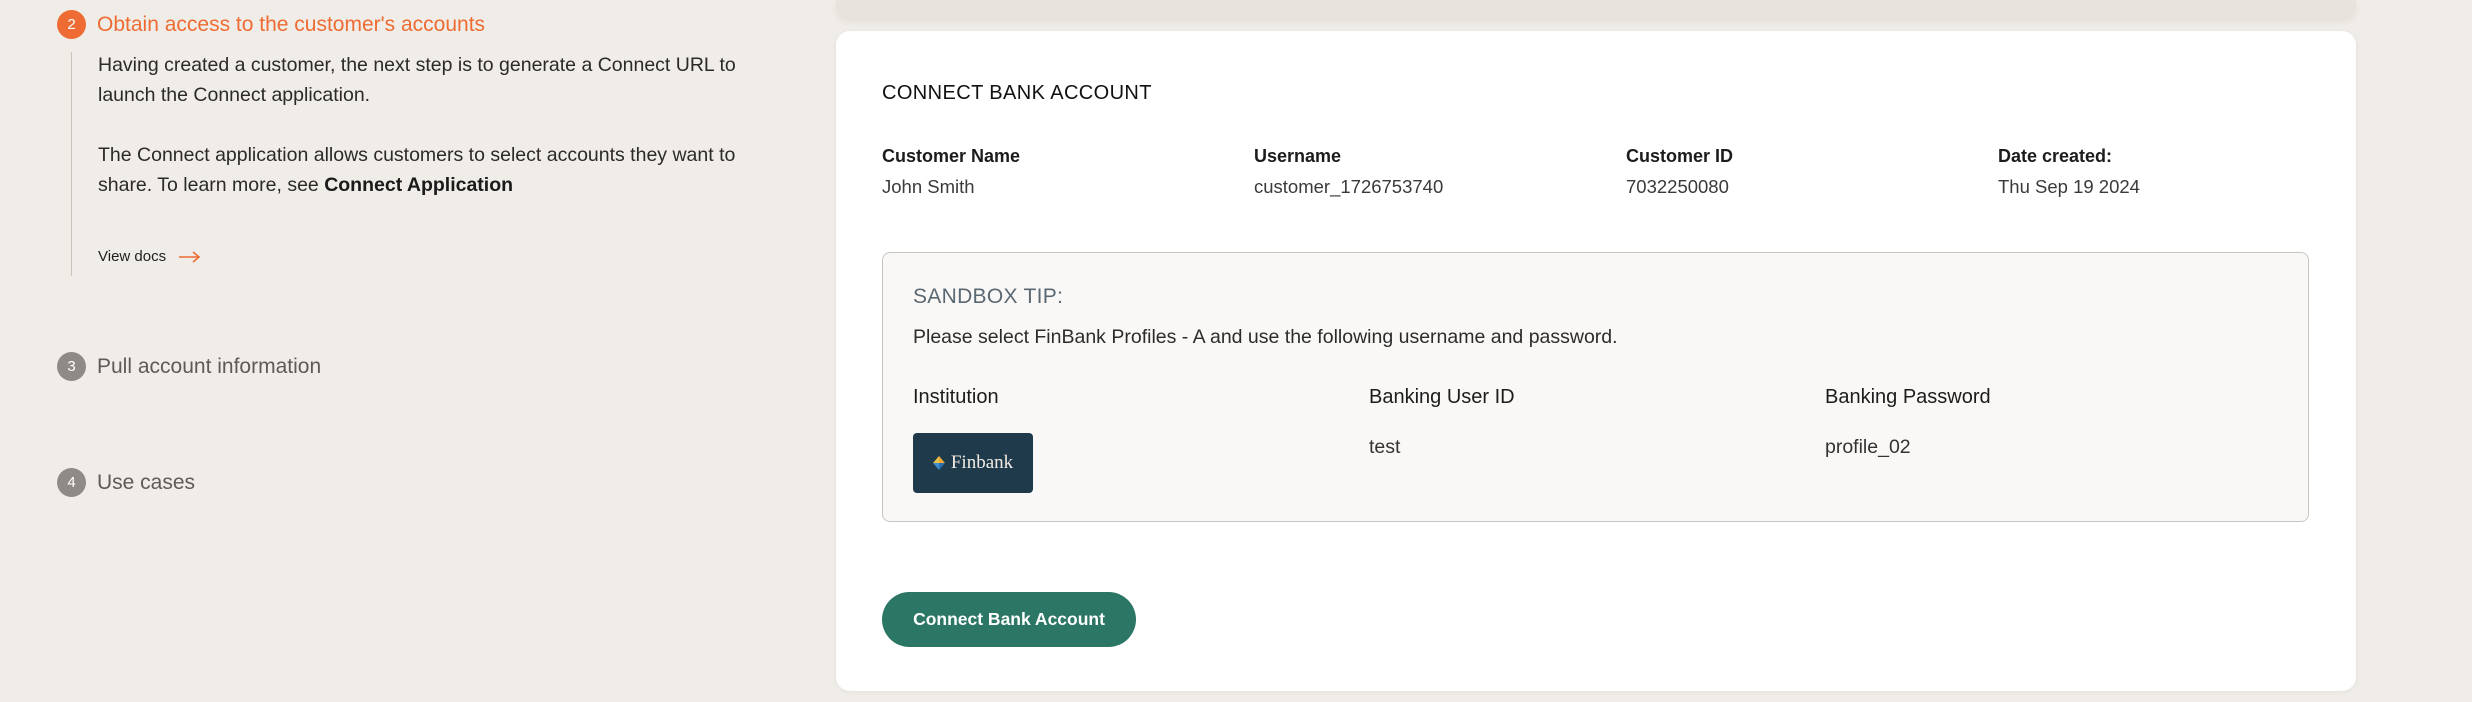  I want to click on step-3-number: 3, so click(71, 366).